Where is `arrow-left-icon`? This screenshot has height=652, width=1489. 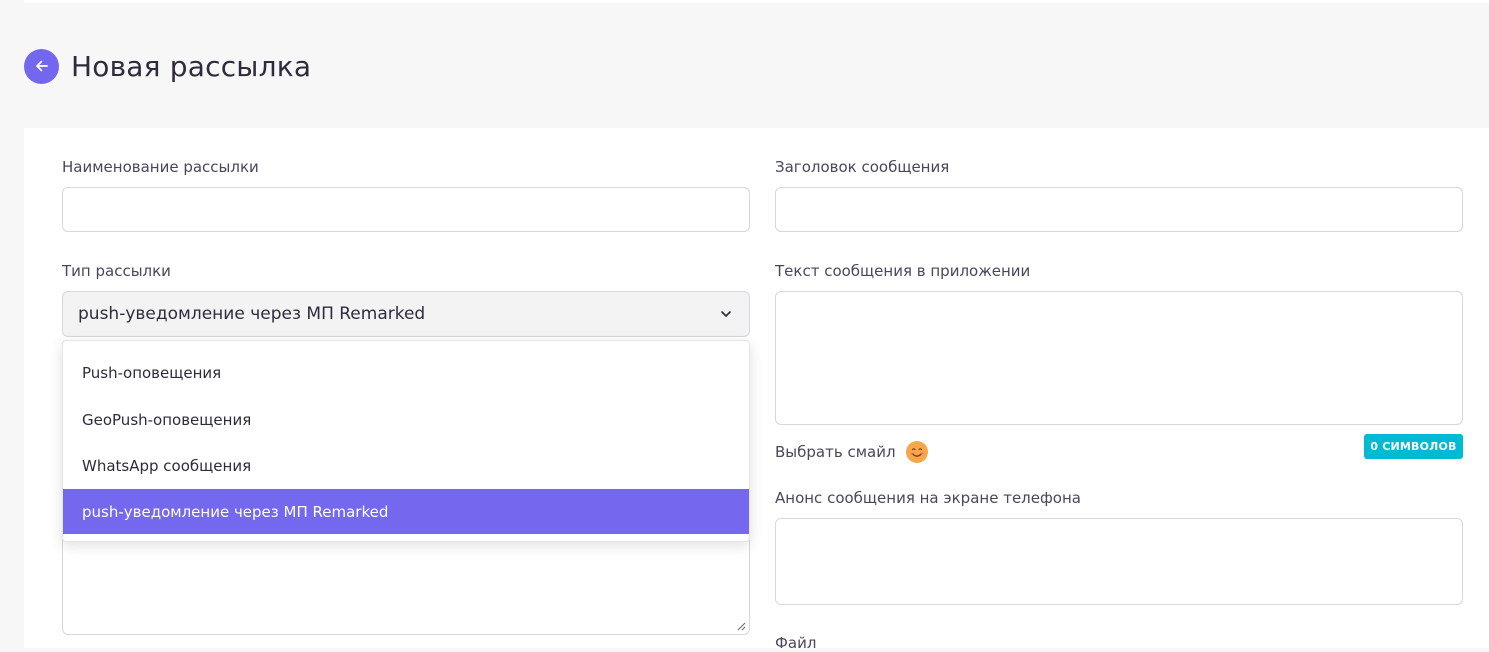
arrow-left-icon is located at coordinates (41, 66).